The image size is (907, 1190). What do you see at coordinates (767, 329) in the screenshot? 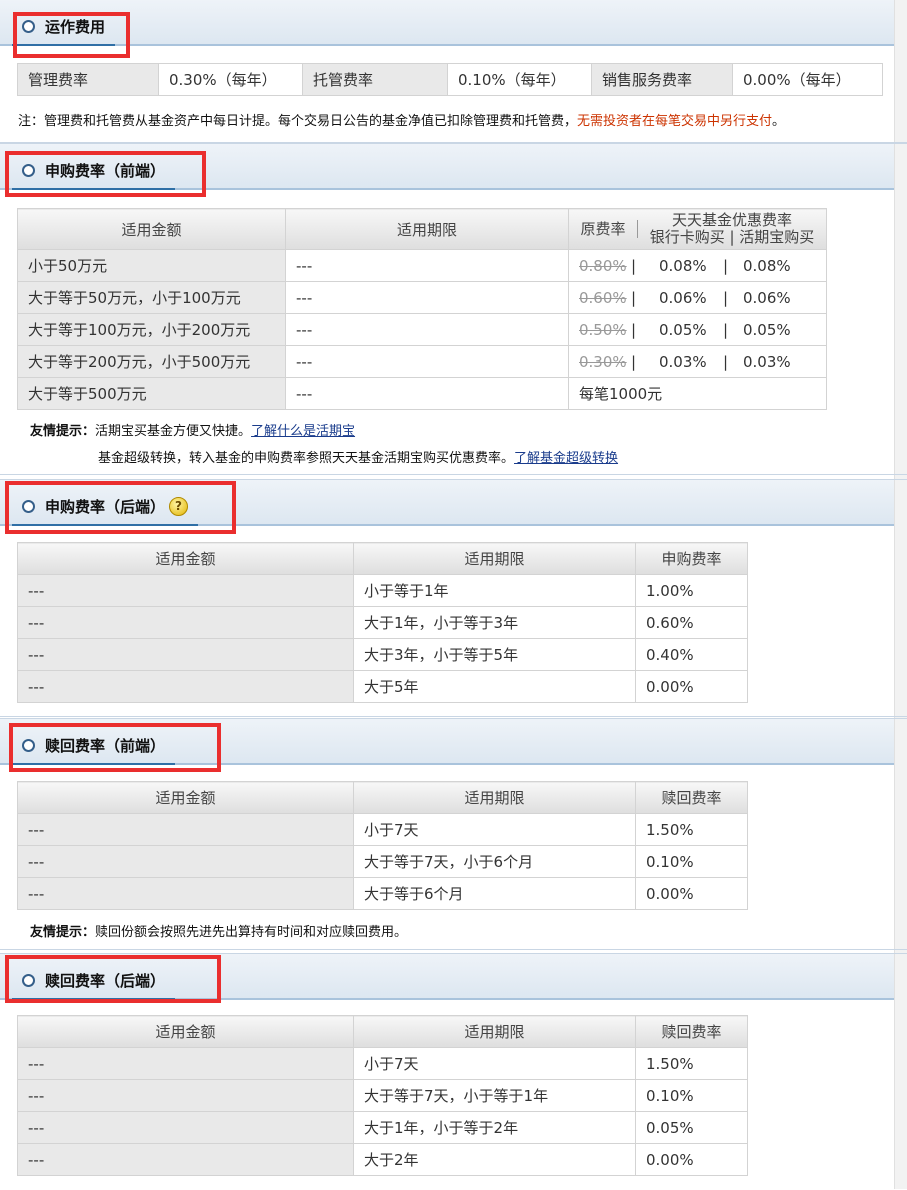
I see `hqb-rate: 0.05%` at bounding box center [767, 329].